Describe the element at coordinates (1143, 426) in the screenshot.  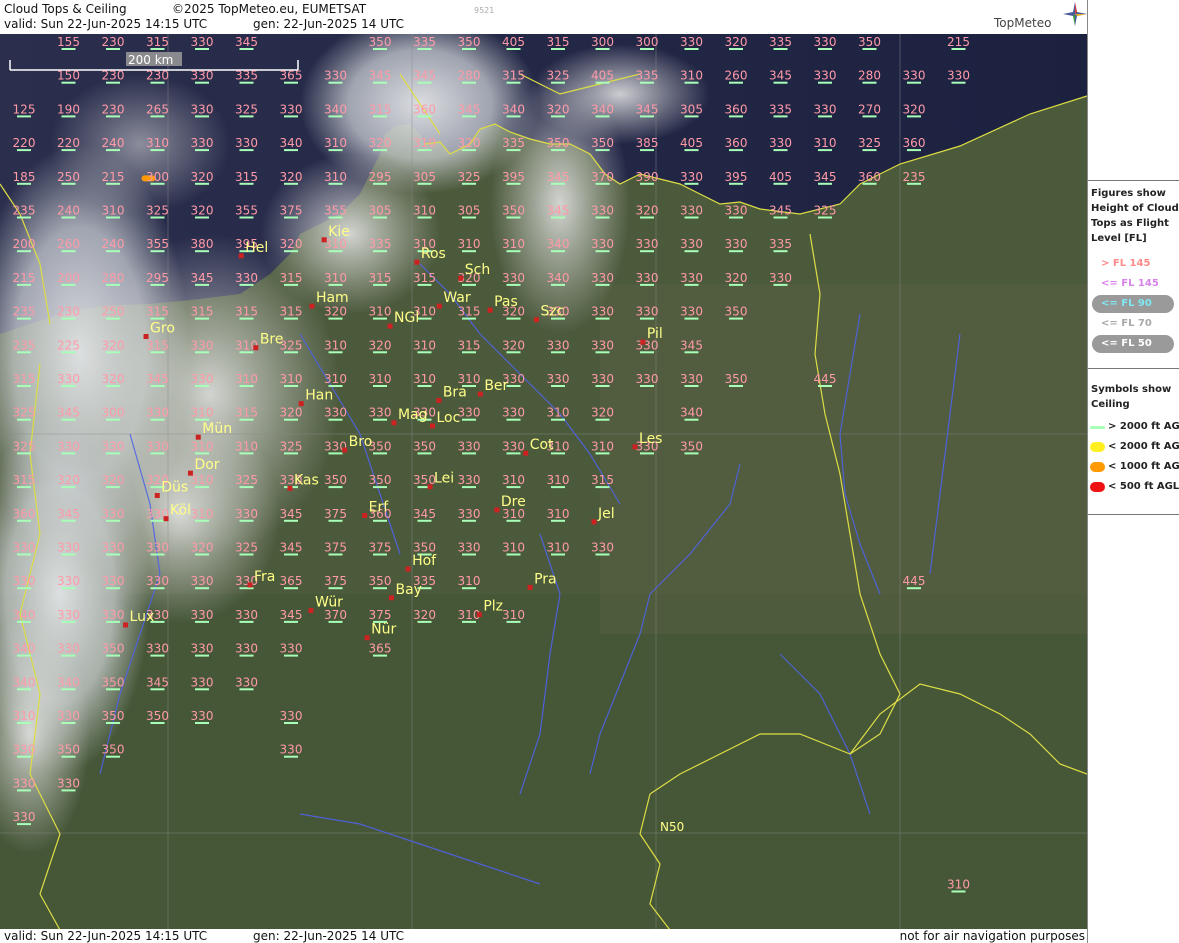
I see `ceiling-legend-label: > 2000 ft AGL` at that location.